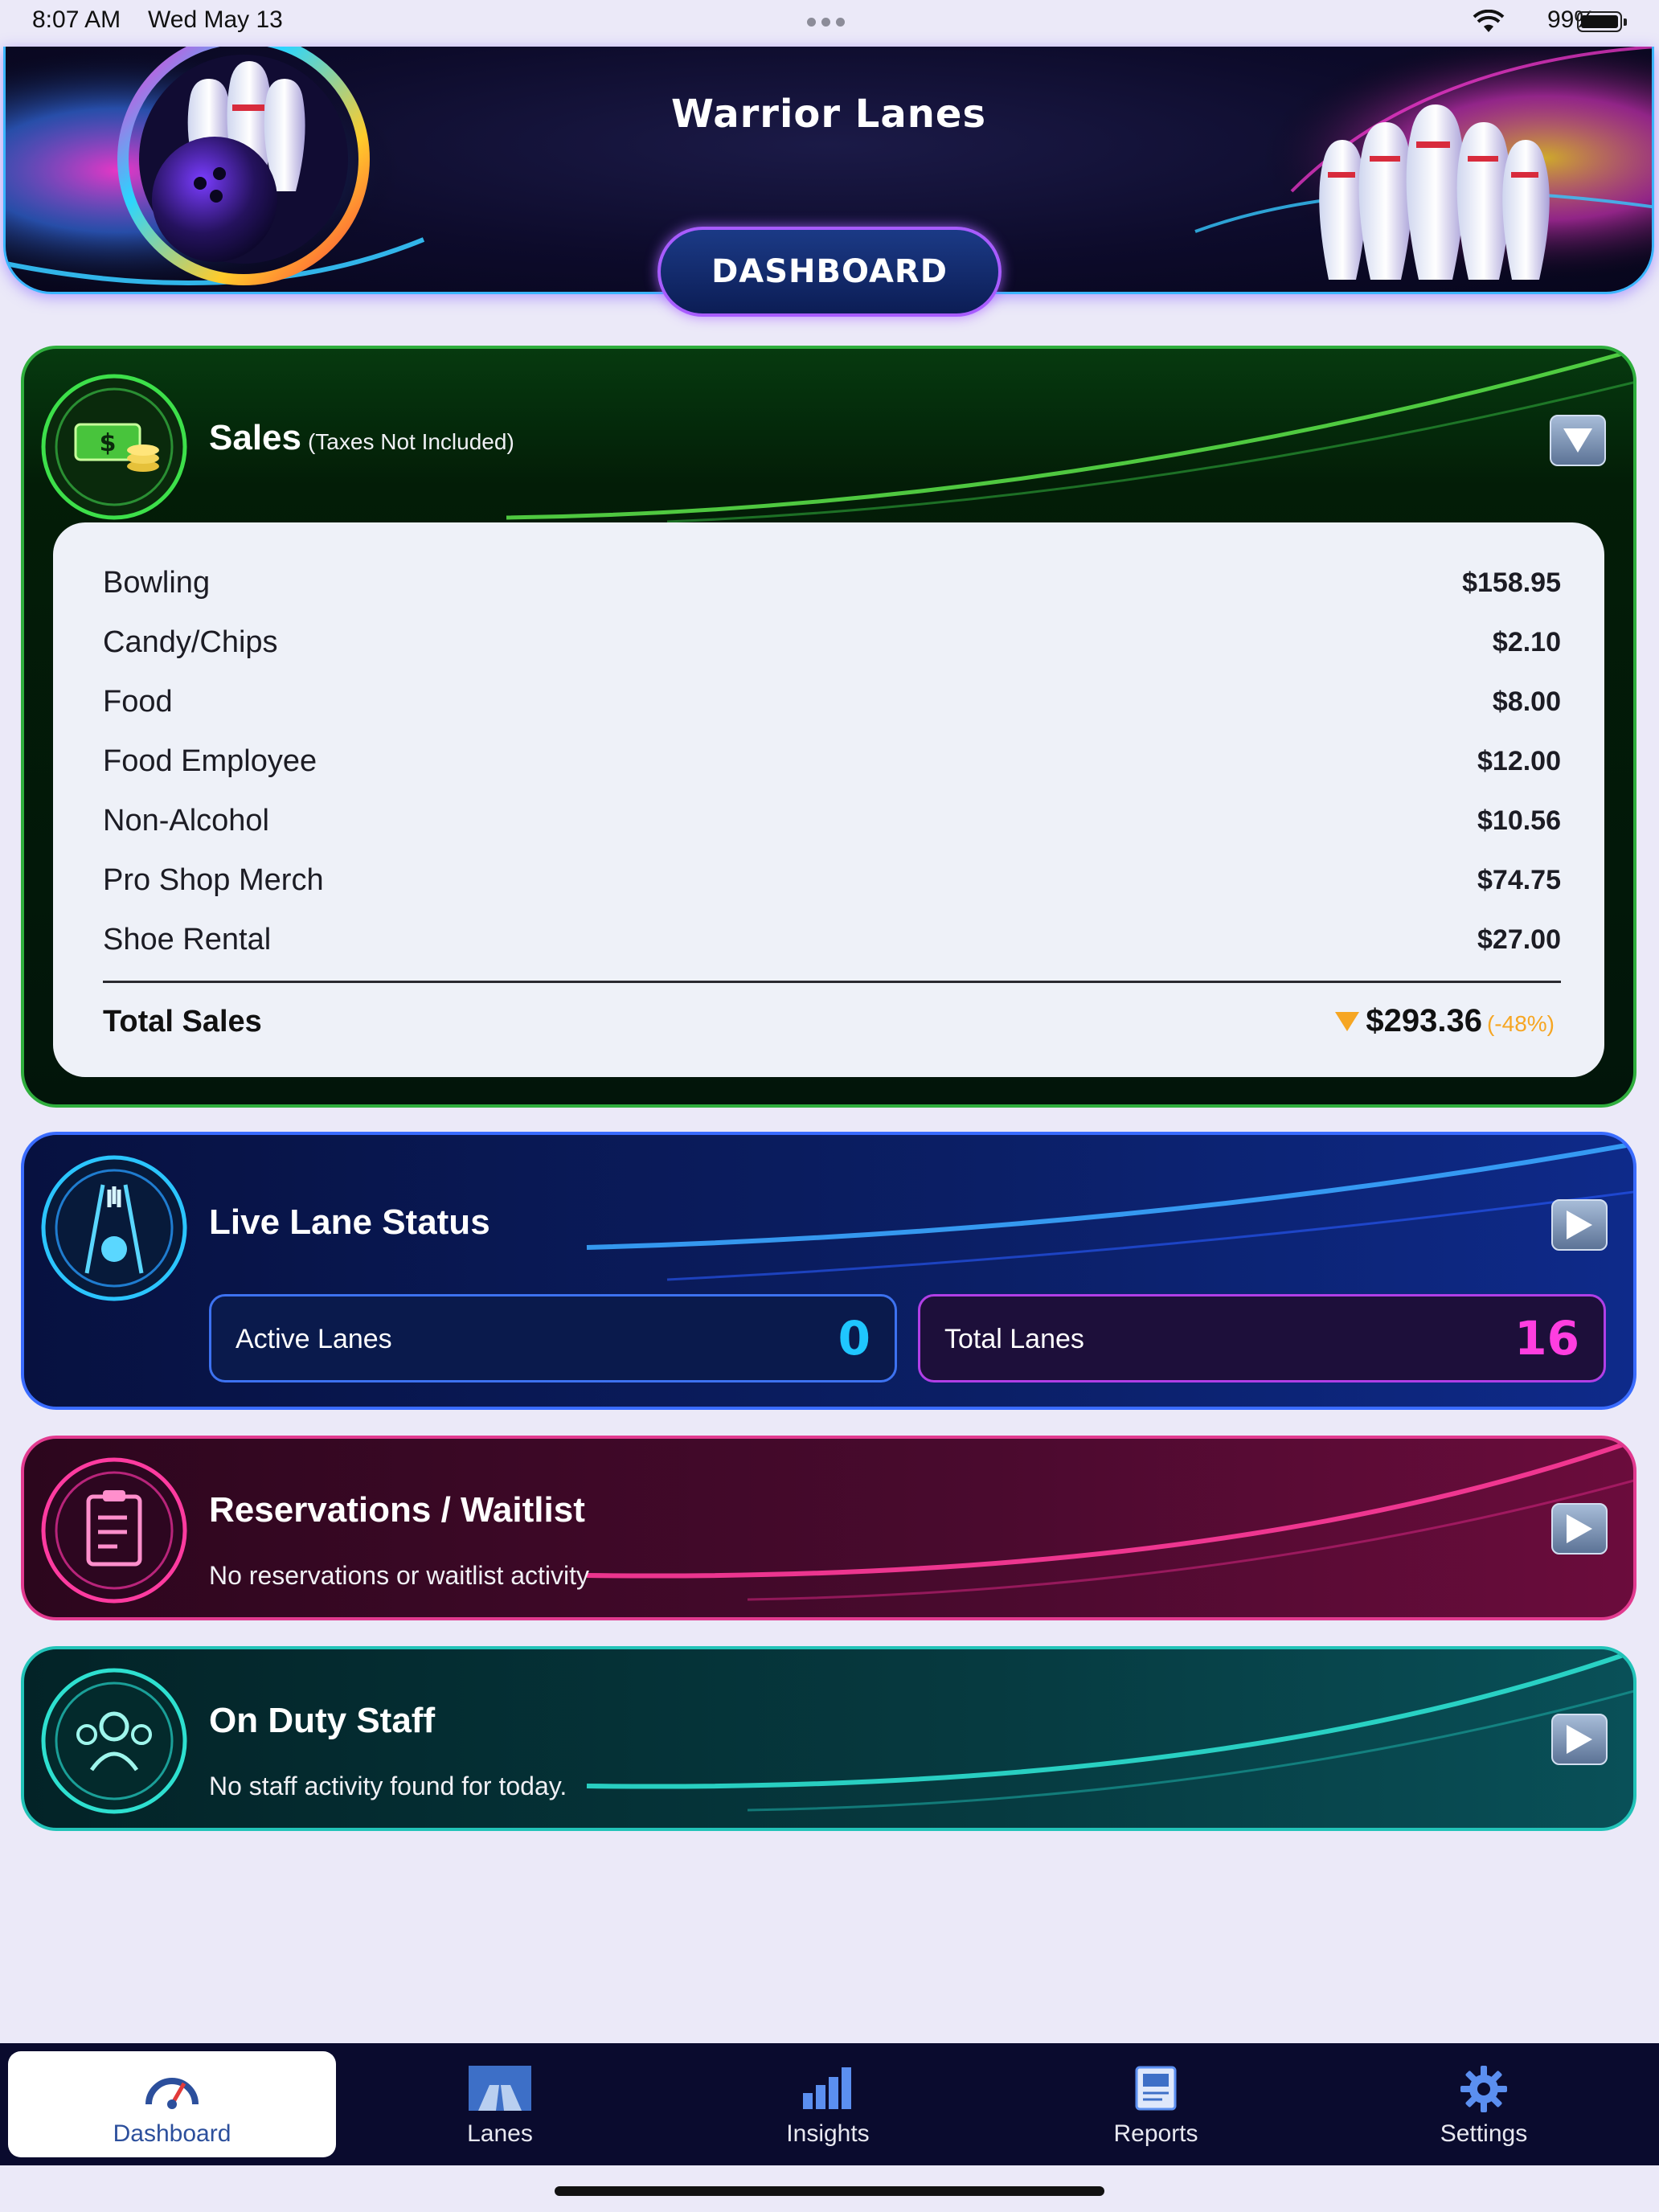 This screenshot has width=1659, height=2212. I want to click on sales-row-value: $74.75, so click(1519, 880).